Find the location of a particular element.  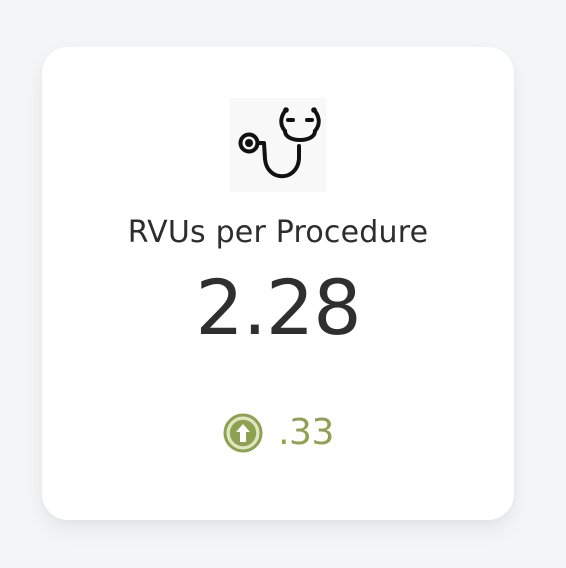

kpi-change: .33 is located at coordinates (278, 433).